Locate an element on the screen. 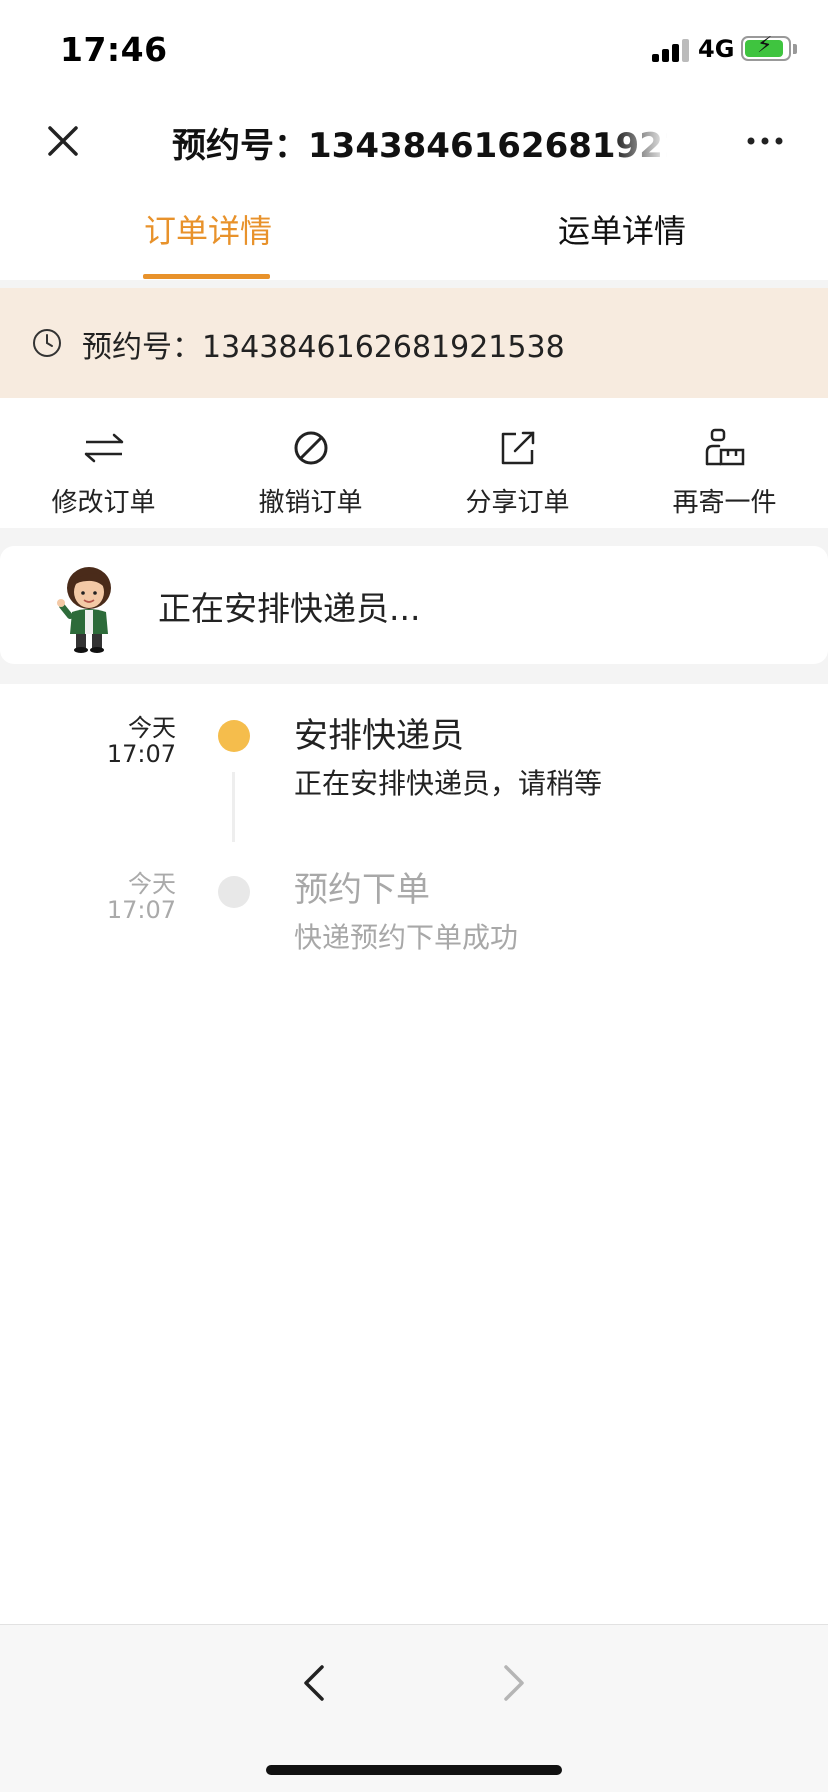 The width and height of the screenshot is (828, 1792). share-order-button: 分享订单 is located at coordinates (517, 463).